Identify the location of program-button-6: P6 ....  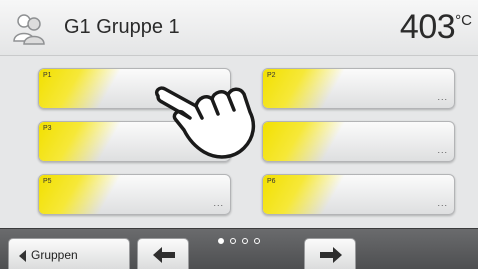
(358, 194).